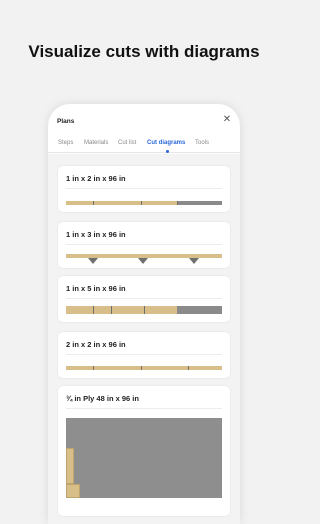  I want to click on title-bar: Plans ✕, so click(144, 119).